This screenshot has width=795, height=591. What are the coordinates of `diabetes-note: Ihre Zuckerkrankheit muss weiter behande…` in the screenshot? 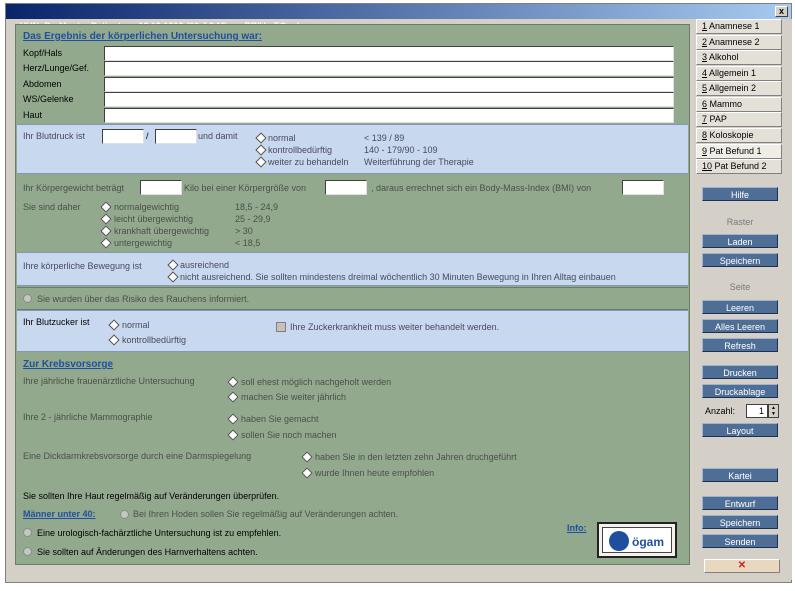 It's located at (395, 327).